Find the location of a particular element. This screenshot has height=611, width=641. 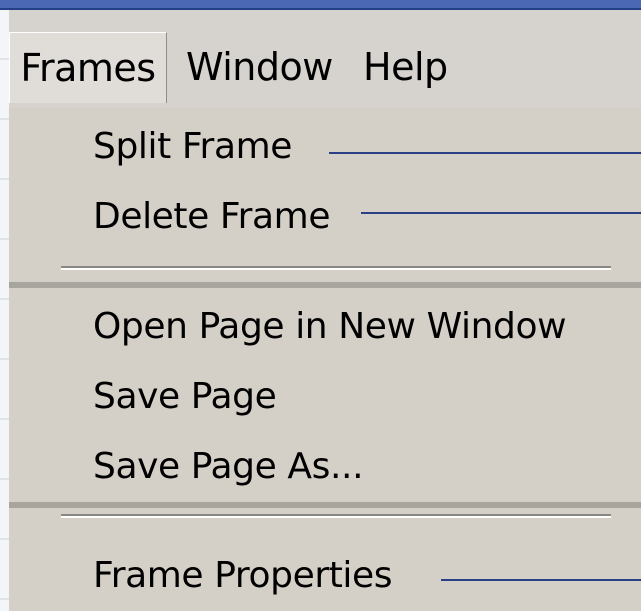

menu-item-label: Delete Frame is located at coordinates (212, 216).